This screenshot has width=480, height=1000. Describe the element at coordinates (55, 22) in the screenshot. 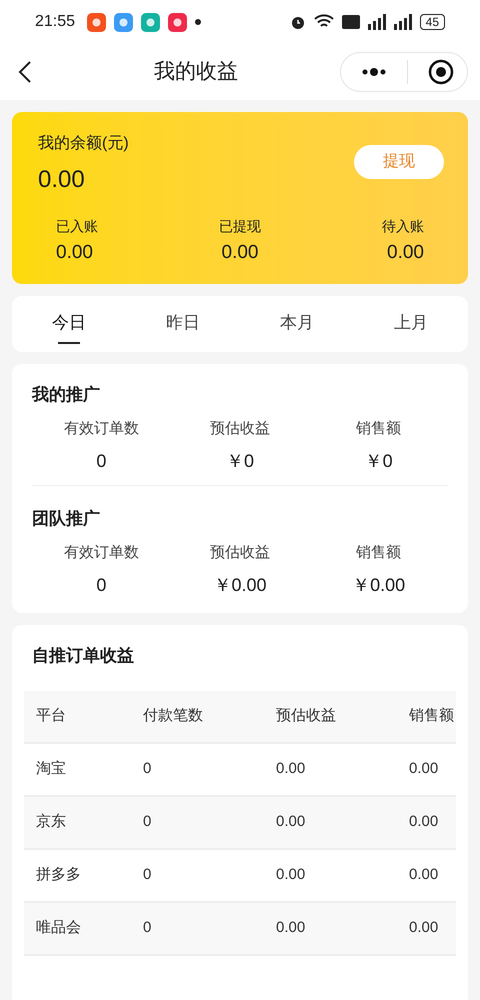

I see `status-time: 21:55` at that location.